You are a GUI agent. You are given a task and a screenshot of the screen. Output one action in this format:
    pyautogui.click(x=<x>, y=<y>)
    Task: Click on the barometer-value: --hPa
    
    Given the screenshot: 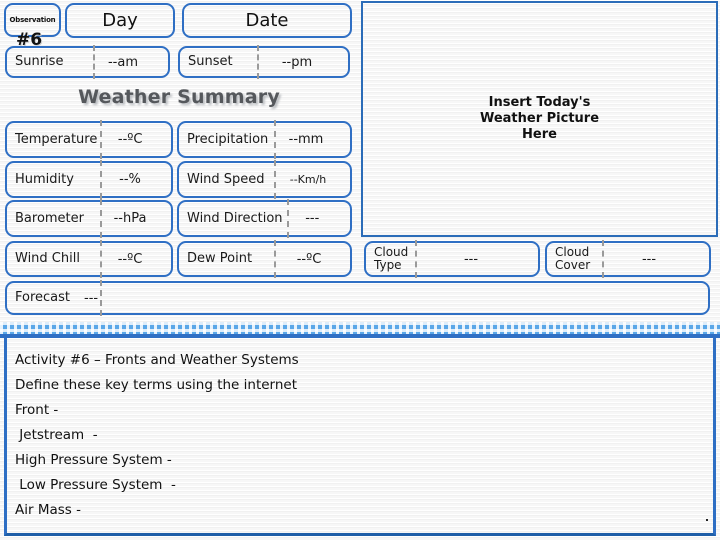 What is the action you would take?
    pyautogui.click(x=130, y=218)
    